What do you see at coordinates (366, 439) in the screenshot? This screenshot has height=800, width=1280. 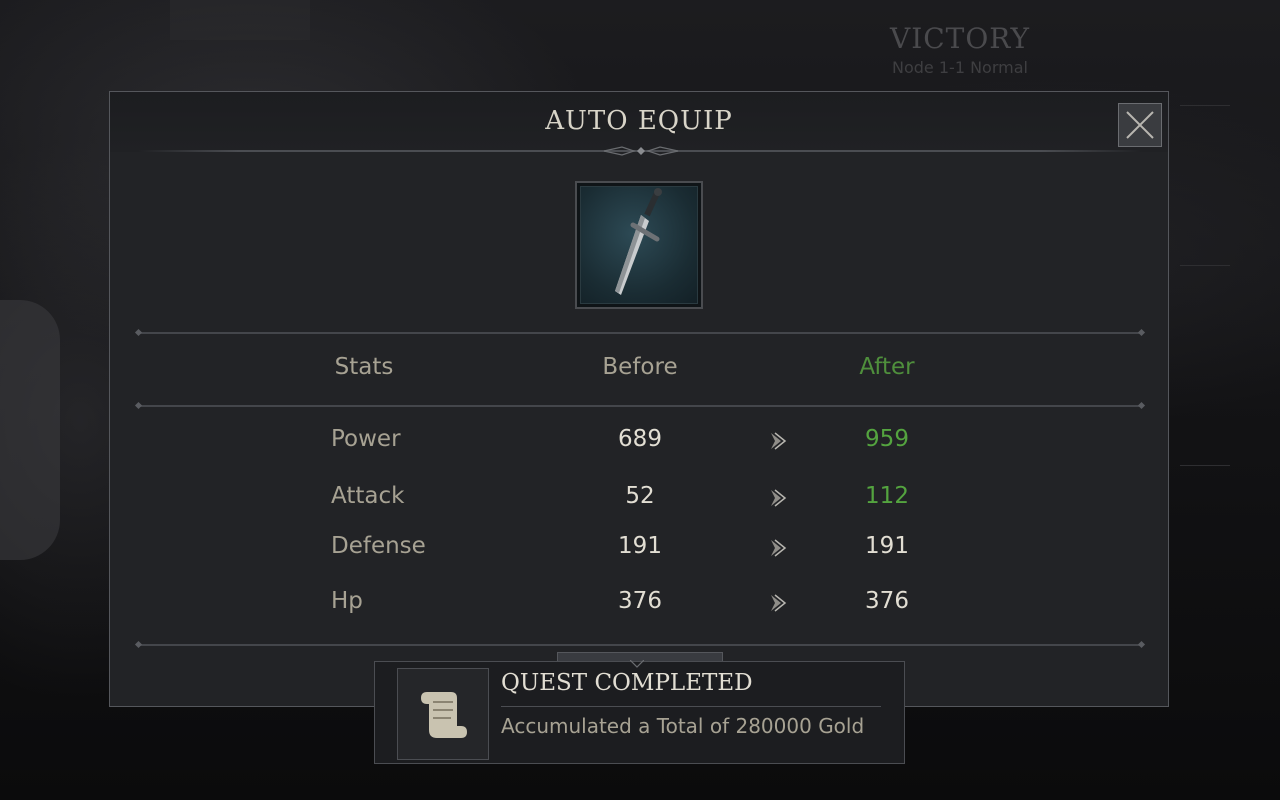 I see `stat-label: Power` at bounding box center [366, 439].